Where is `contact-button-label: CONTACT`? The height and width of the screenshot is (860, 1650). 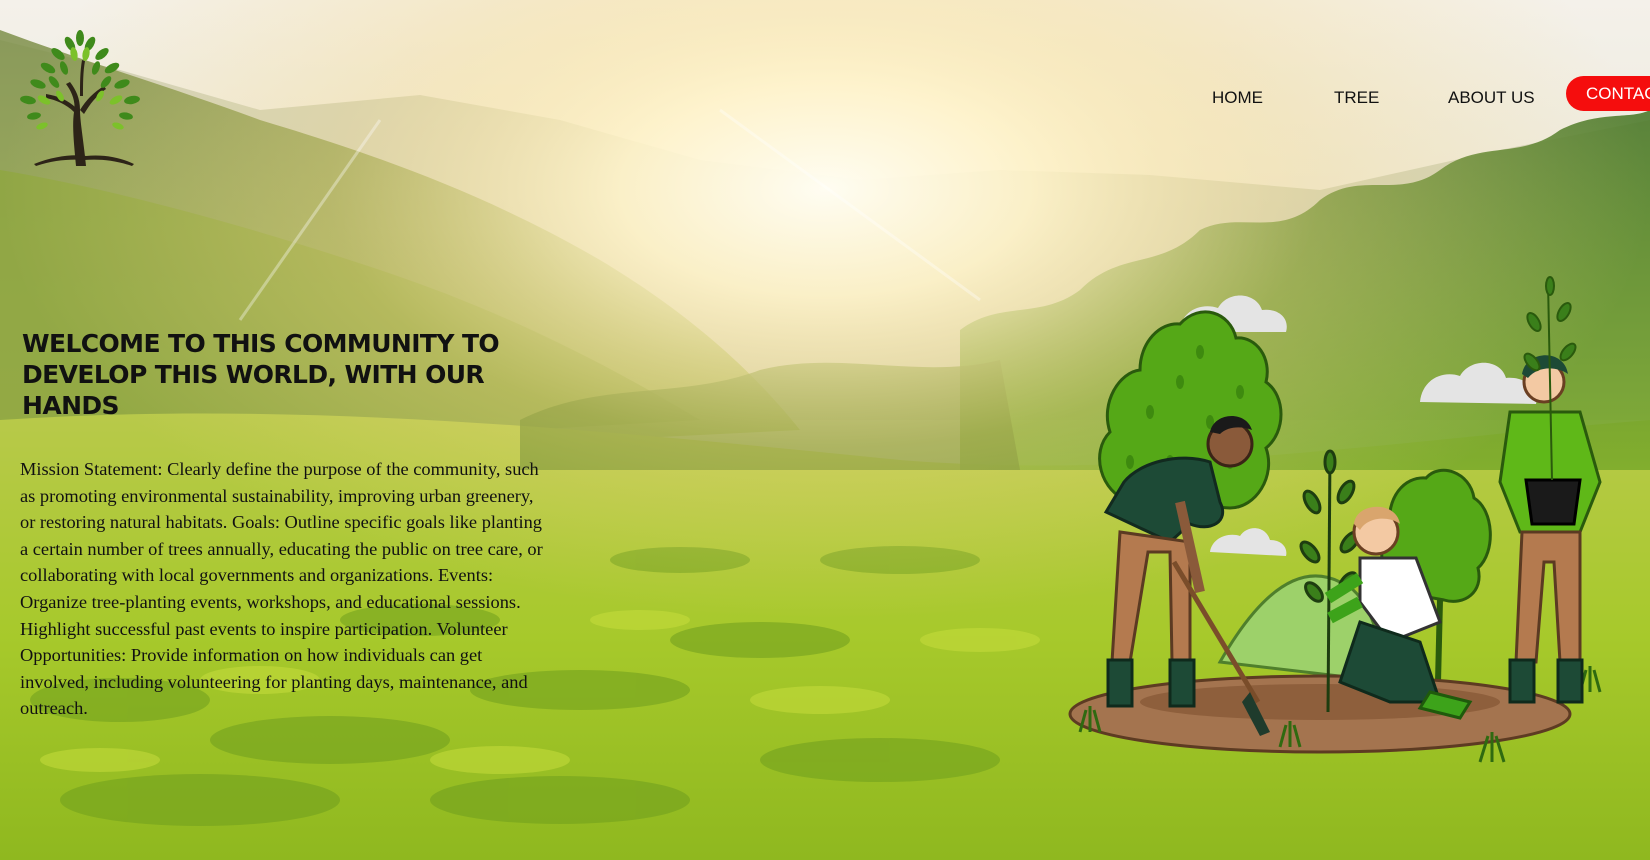
contact-button-label: CONTACT is located at coordinates (1618, 93).